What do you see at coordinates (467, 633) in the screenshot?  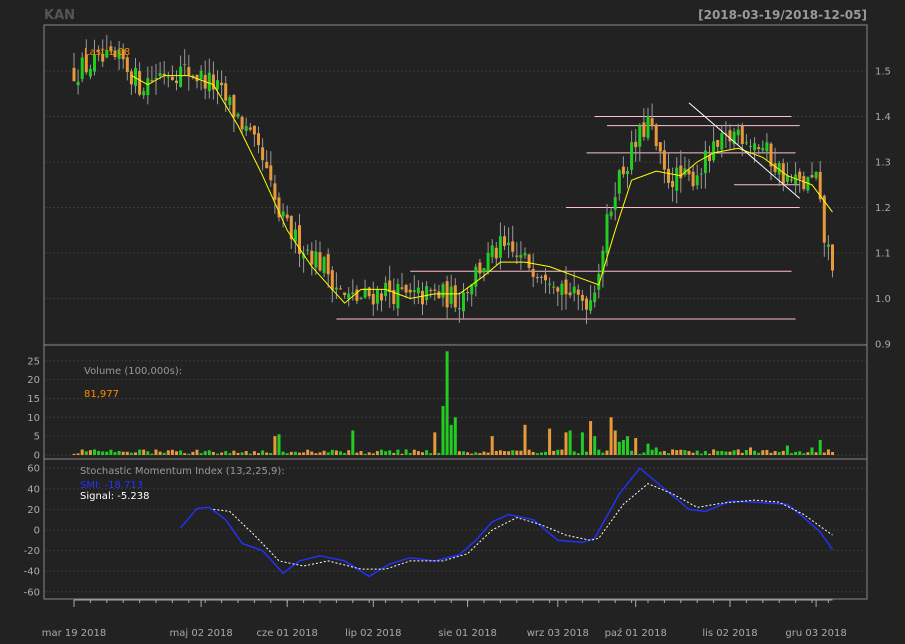 I see `x-axis-date-label: sie 01 2018` at bounding box center [467, 633].